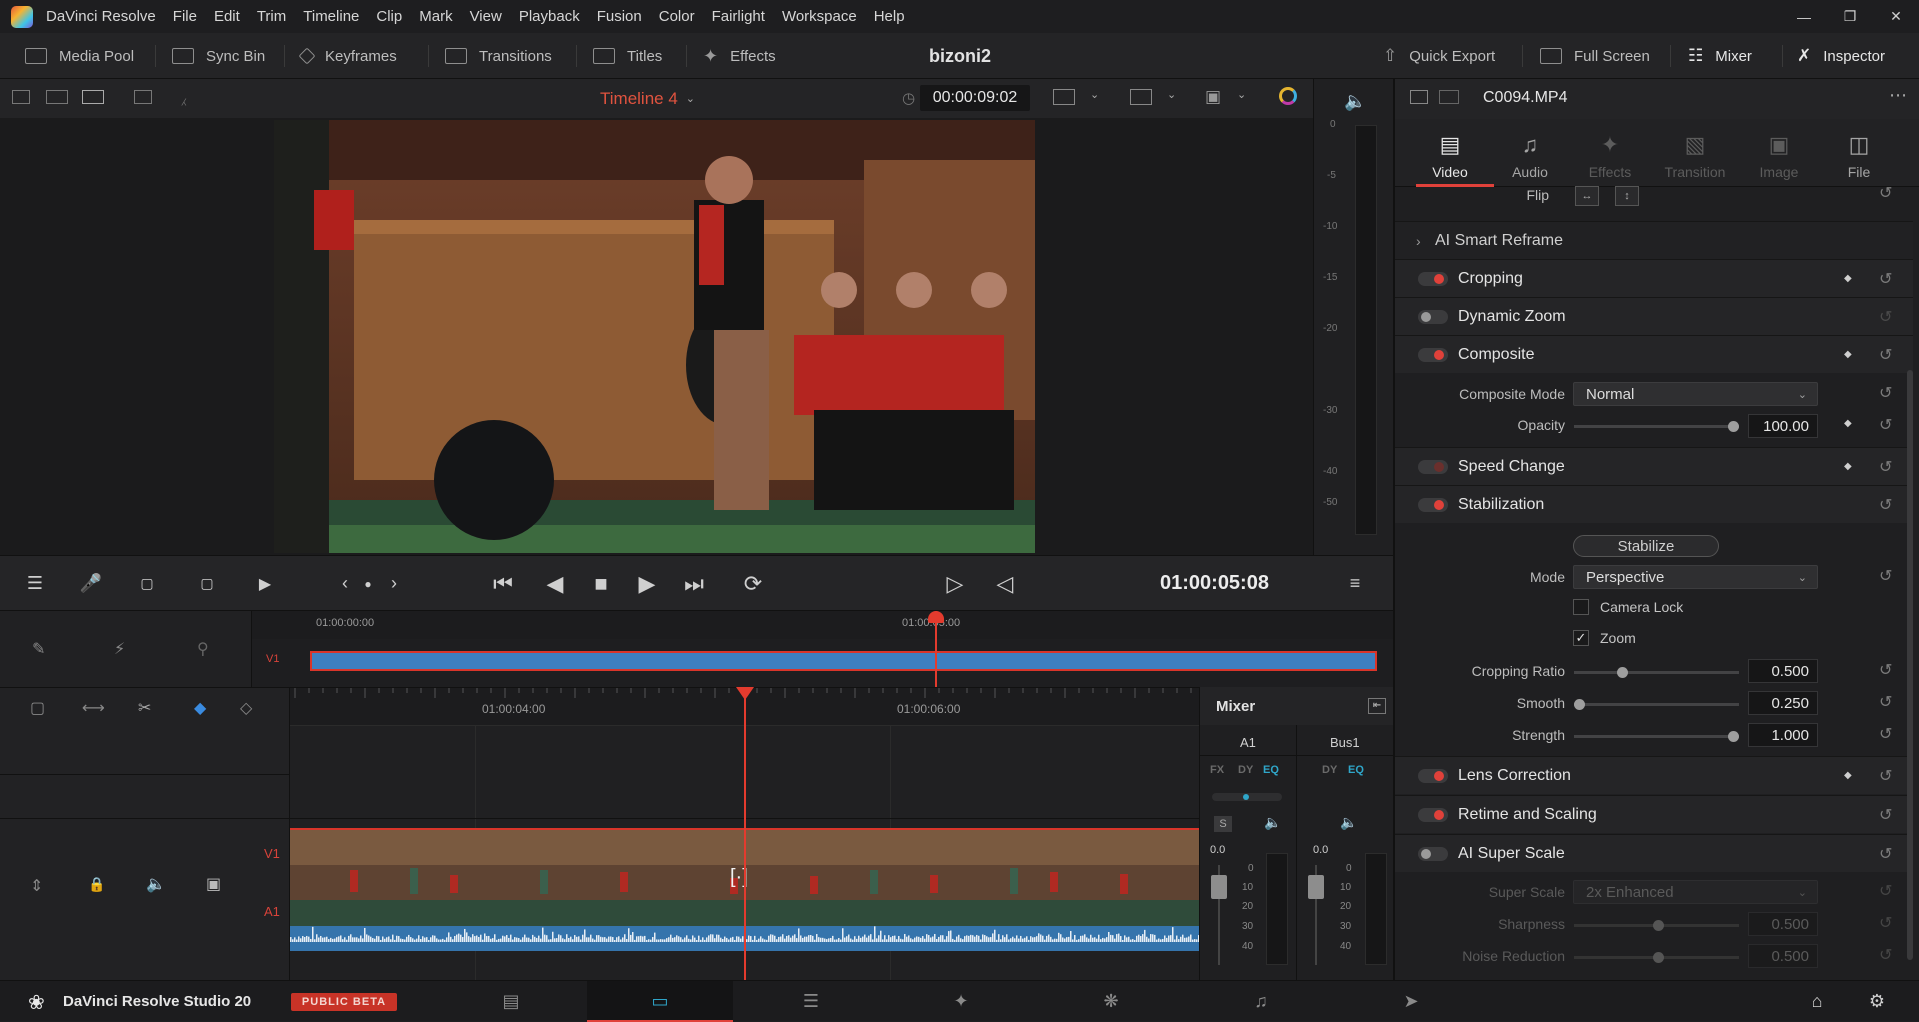 Image resolution: width=1919 pixels, height=1022 pixels. I want to click on prev-keyframe-icon: ‹, so click(345, 583).